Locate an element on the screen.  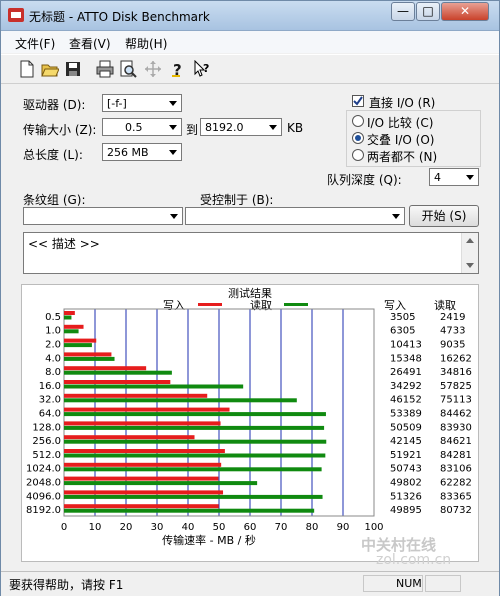
write-value-label: 10413 is located at coordinates (406, 345).